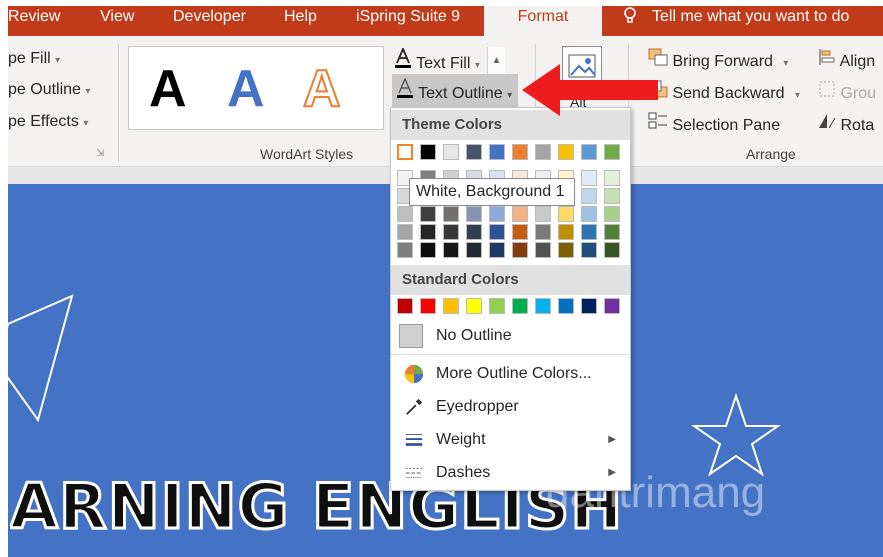 The height and width of the screenshot is (557, 883). What do you see at coordinates (168, 89) in the screenshot?
I see `wordart-style-black: A` at bounding box center [168, 89].